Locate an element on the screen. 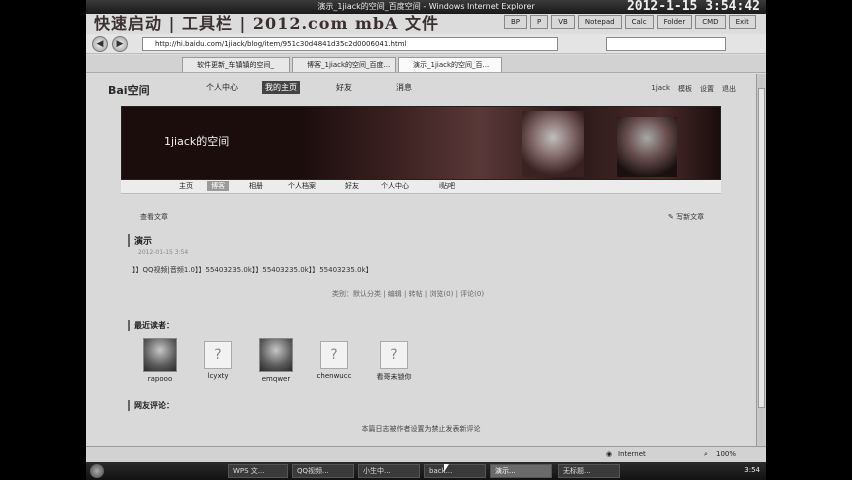 This screenshot has height=480, width=852. comments-heading: 网友评论： is located at coordinates (151, 405).